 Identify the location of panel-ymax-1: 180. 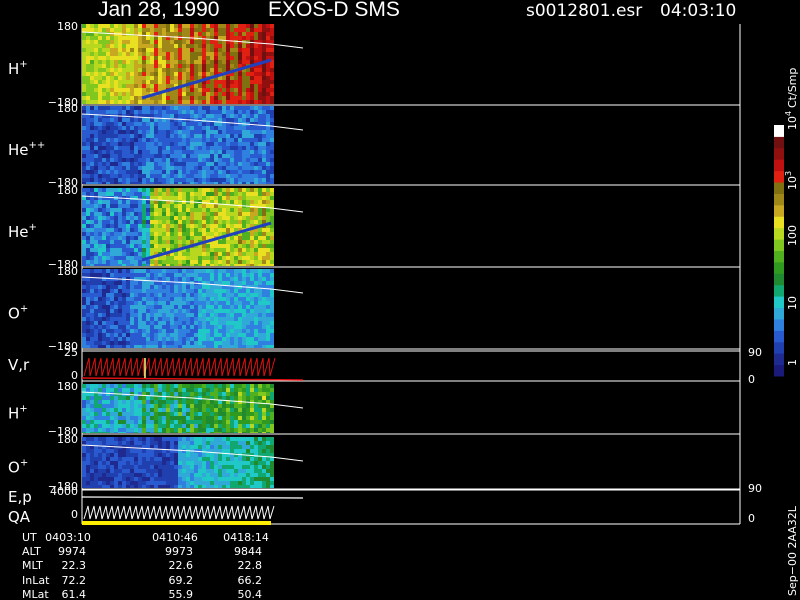
(67, 26).